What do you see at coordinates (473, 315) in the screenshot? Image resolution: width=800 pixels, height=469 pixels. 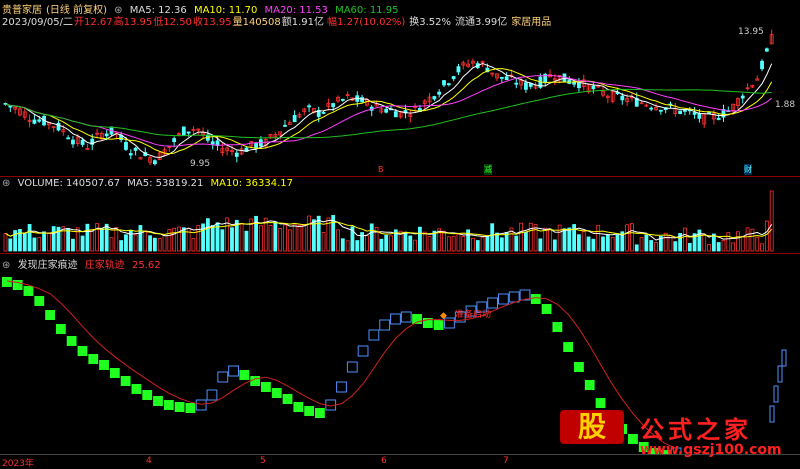 I see `signal-label: 准备启动` at bounding box center [473, 315].